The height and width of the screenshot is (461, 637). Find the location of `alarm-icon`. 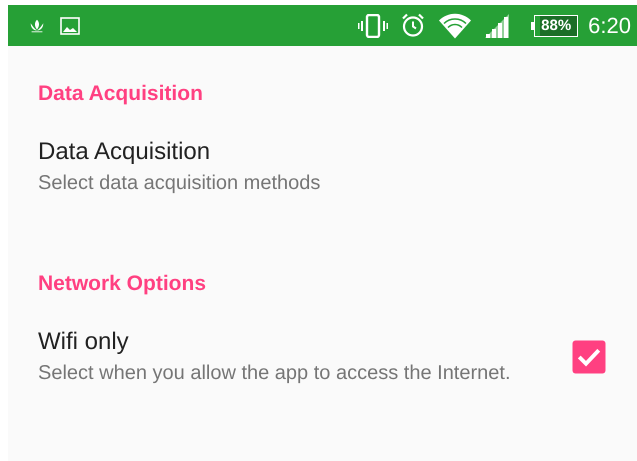

alarm-icon is located at coordinates (413, 25).